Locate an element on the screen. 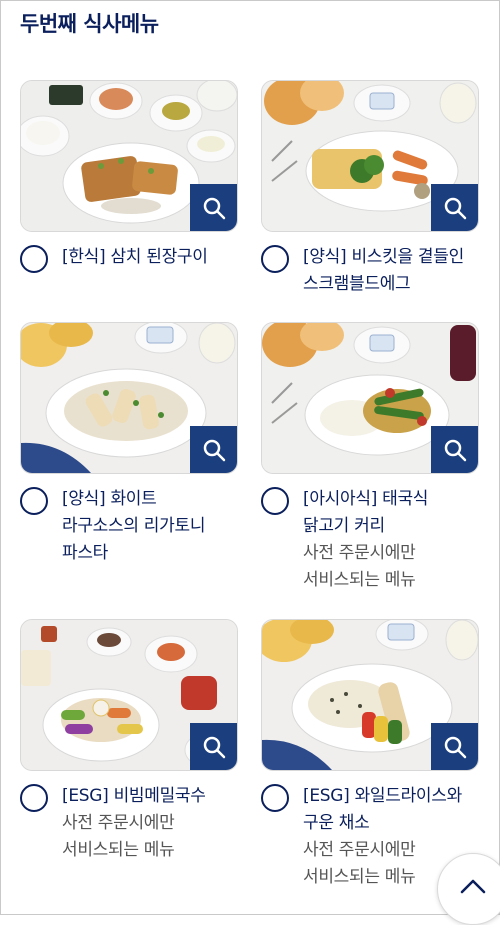 This screenshot has height=925, width=500. meal-option: [양식] 화이트 라구소스의 리가토니 파스타 is located at coordinates (129, 526).